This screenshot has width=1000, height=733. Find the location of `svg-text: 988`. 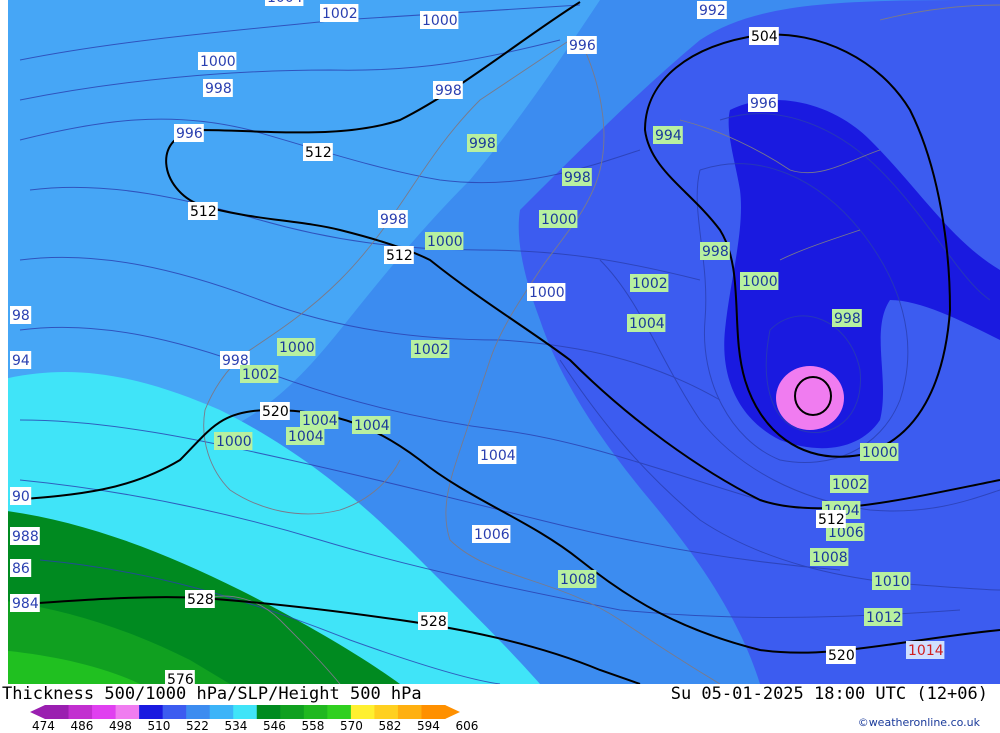

svg-text: 988 is located at coordinates (25, 537).